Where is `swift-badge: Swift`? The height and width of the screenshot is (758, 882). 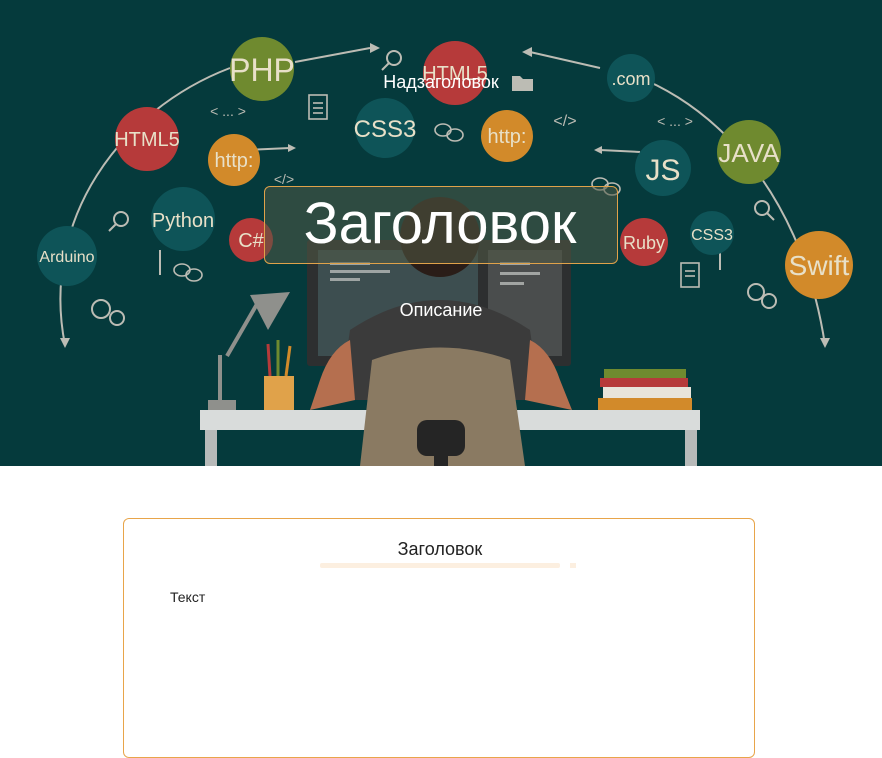
swift-badge: Swift is located at coordinates (819, 265).